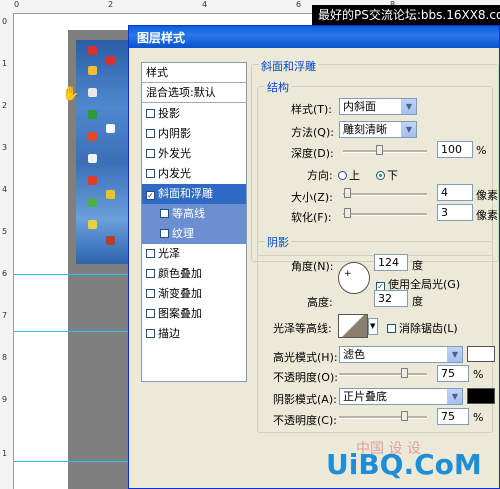  Describe the element at coordinates (383, 374) in the screenshot. I see `highlight-opacity-slider` at that location.